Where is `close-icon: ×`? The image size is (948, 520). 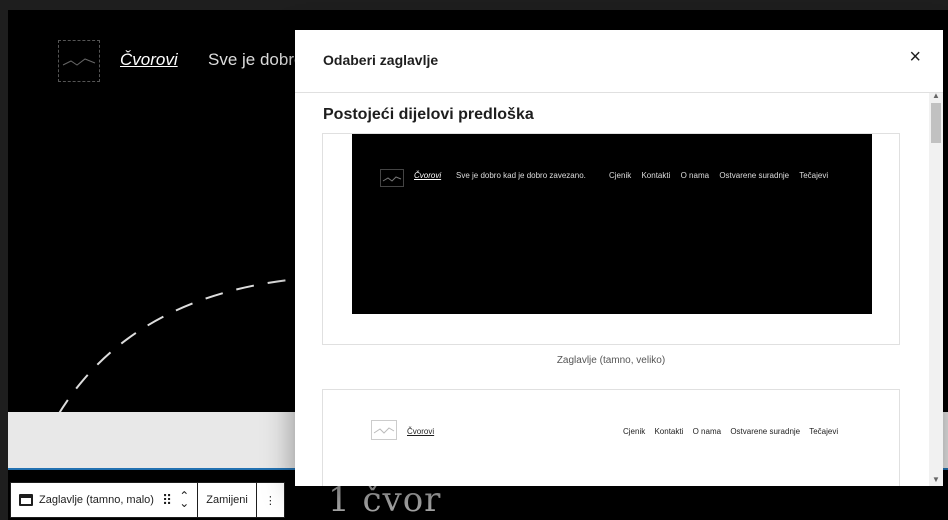 close-icon: × is located at coordinates (915, 57).